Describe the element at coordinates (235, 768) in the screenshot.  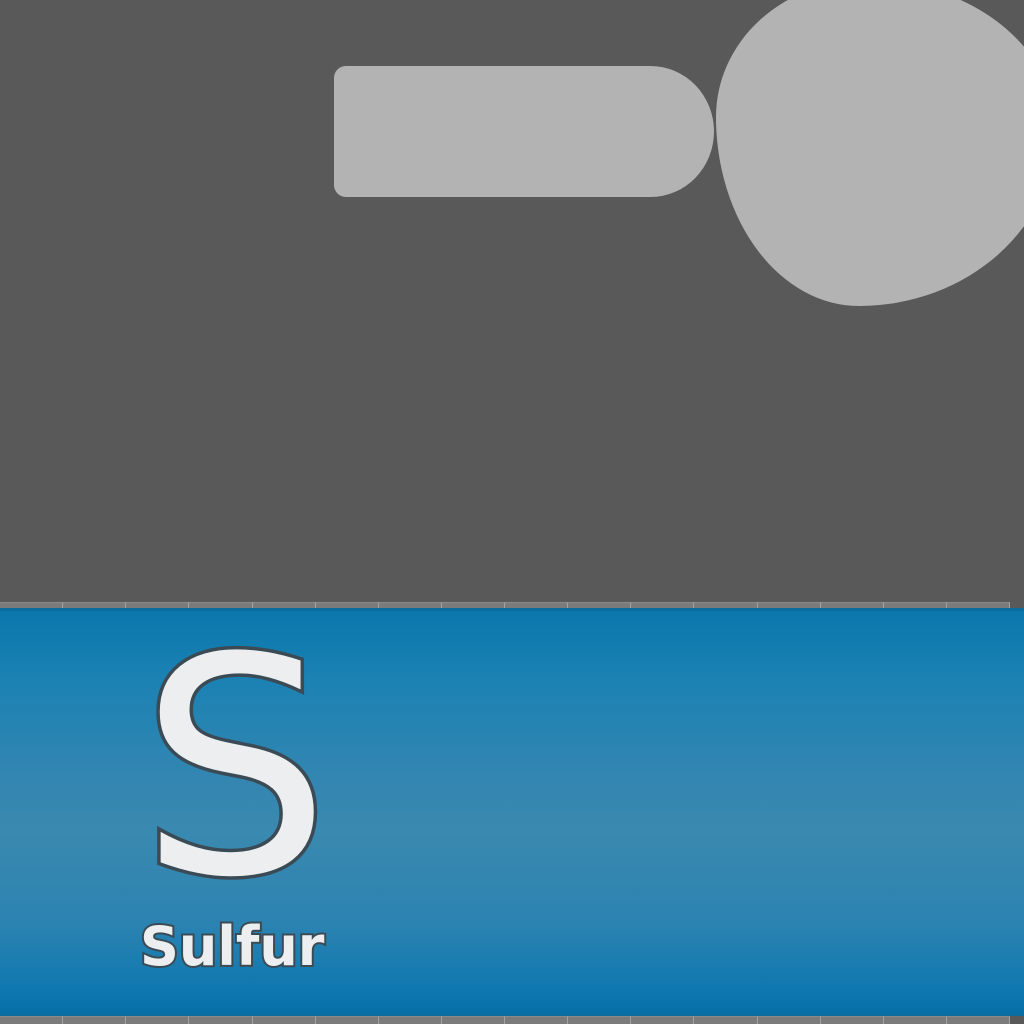
I see `element-symbol: S` at that location.